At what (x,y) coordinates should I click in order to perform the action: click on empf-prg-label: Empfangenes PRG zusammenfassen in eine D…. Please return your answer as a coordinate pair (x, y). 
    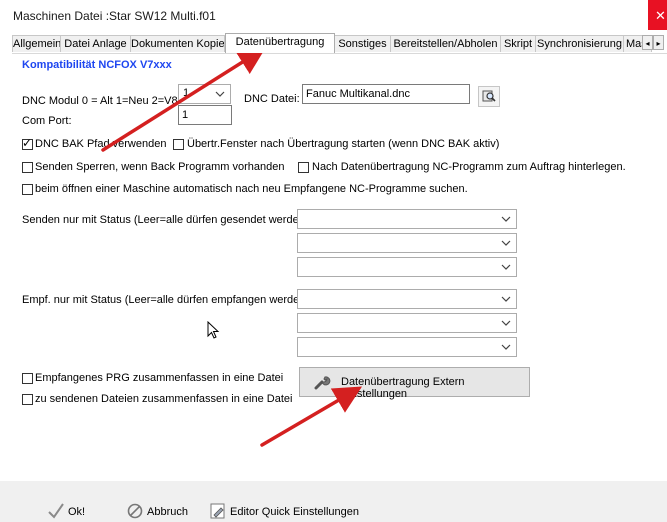
    Looking at the image, I should click on (159, 378).